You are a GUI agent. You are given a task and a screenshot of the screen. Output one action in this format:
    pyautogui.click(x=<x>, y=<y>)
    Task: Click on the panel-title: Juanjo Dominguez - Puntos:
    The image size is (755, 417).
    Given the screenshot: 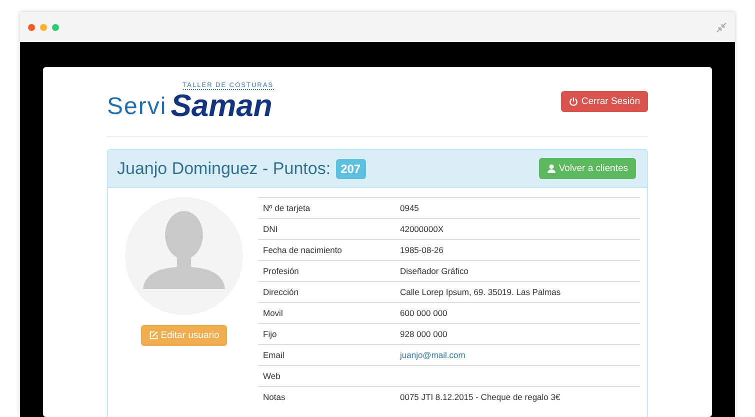 What is the action you would take?
    pyautogui.click(x=224, y=168)
    